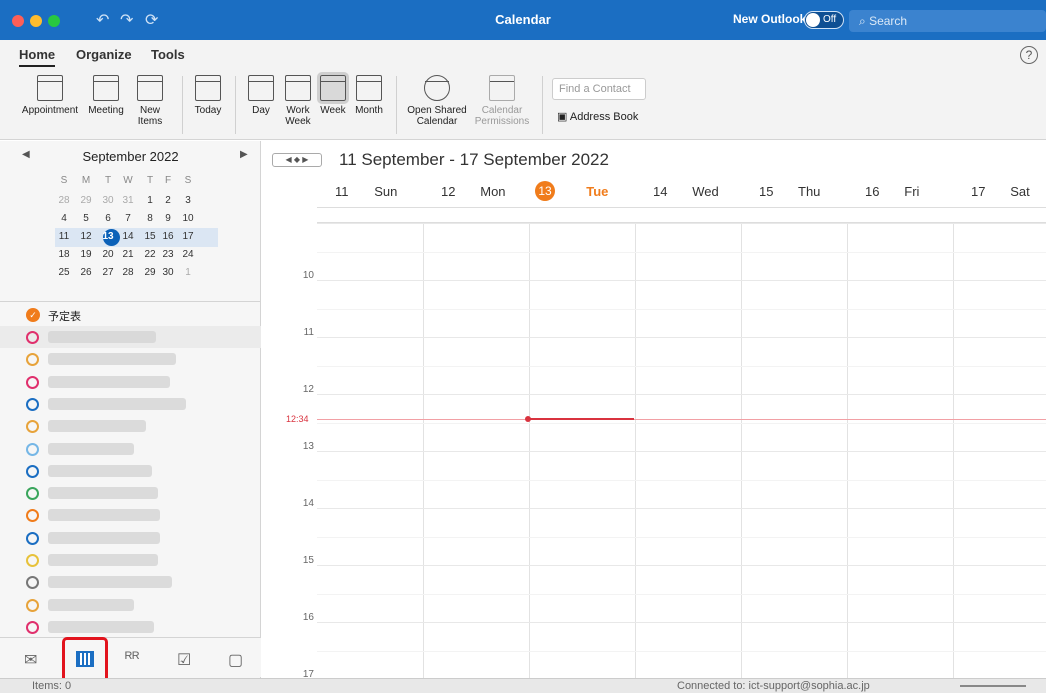  Describe the element at coordinates (150, 236) in the screenshot. I see `mini-calendar-day: 15` at that location.